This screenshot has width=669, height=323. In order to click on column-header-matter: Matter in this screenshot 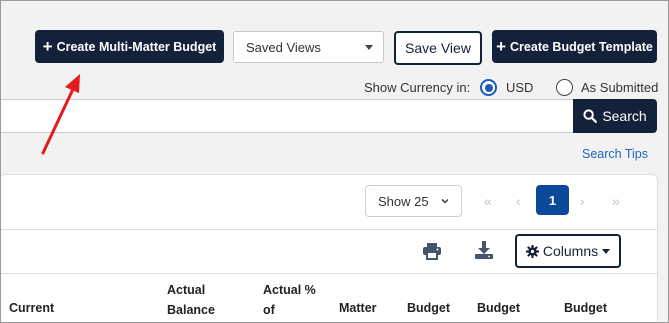, I will do `click(358, 308)`.